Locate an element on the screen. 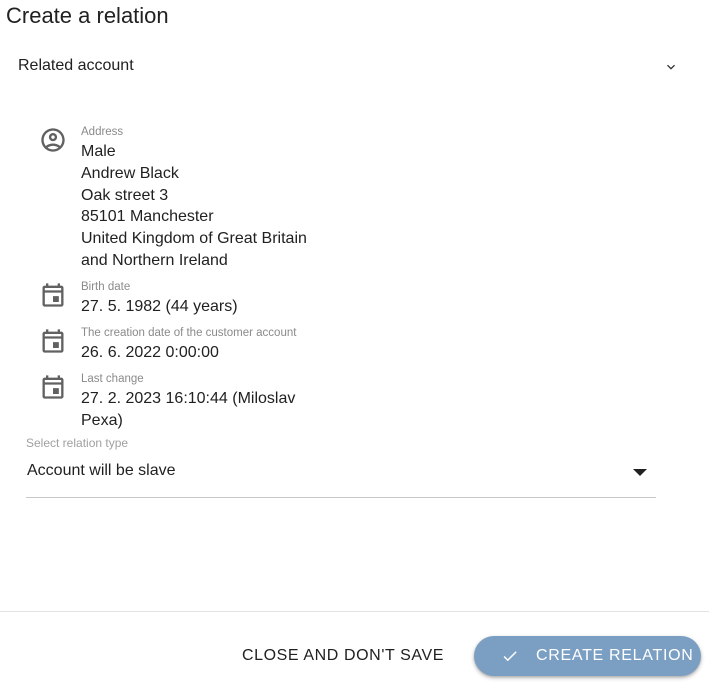  related-account-label: Related account is located at coordinates (76, 65).